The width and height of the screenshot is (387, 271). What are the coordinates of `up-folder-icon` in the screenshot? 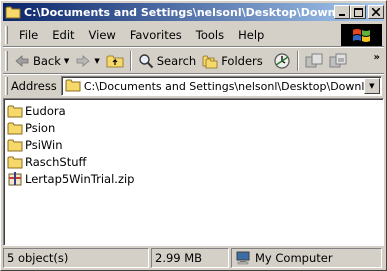 It's located at (115, 61).